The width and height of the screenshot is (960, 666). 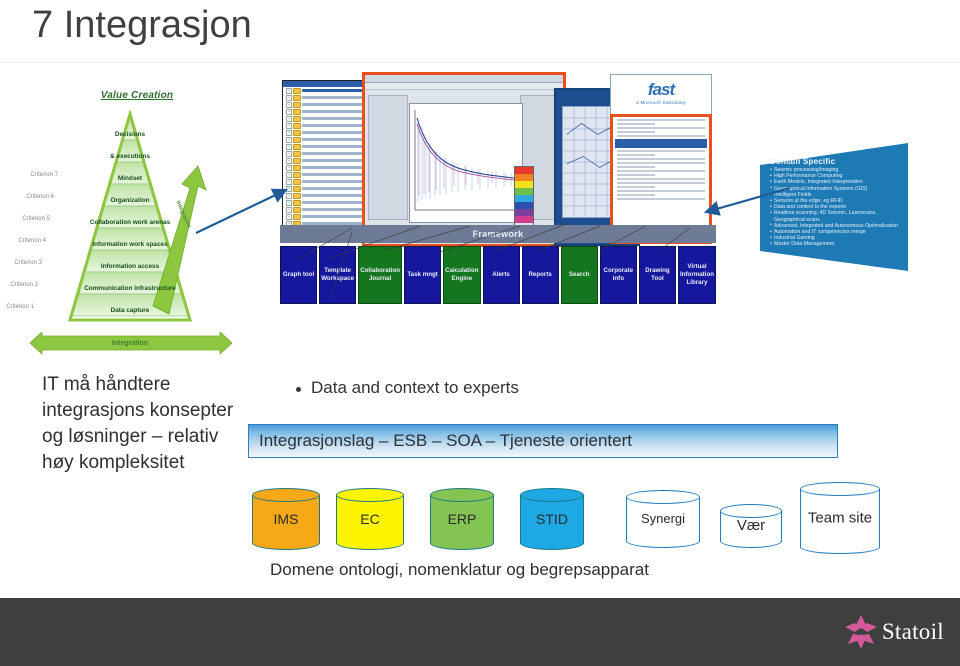 I want to click on pyramid-layer-1: & executions, so click(x=130, y=156).